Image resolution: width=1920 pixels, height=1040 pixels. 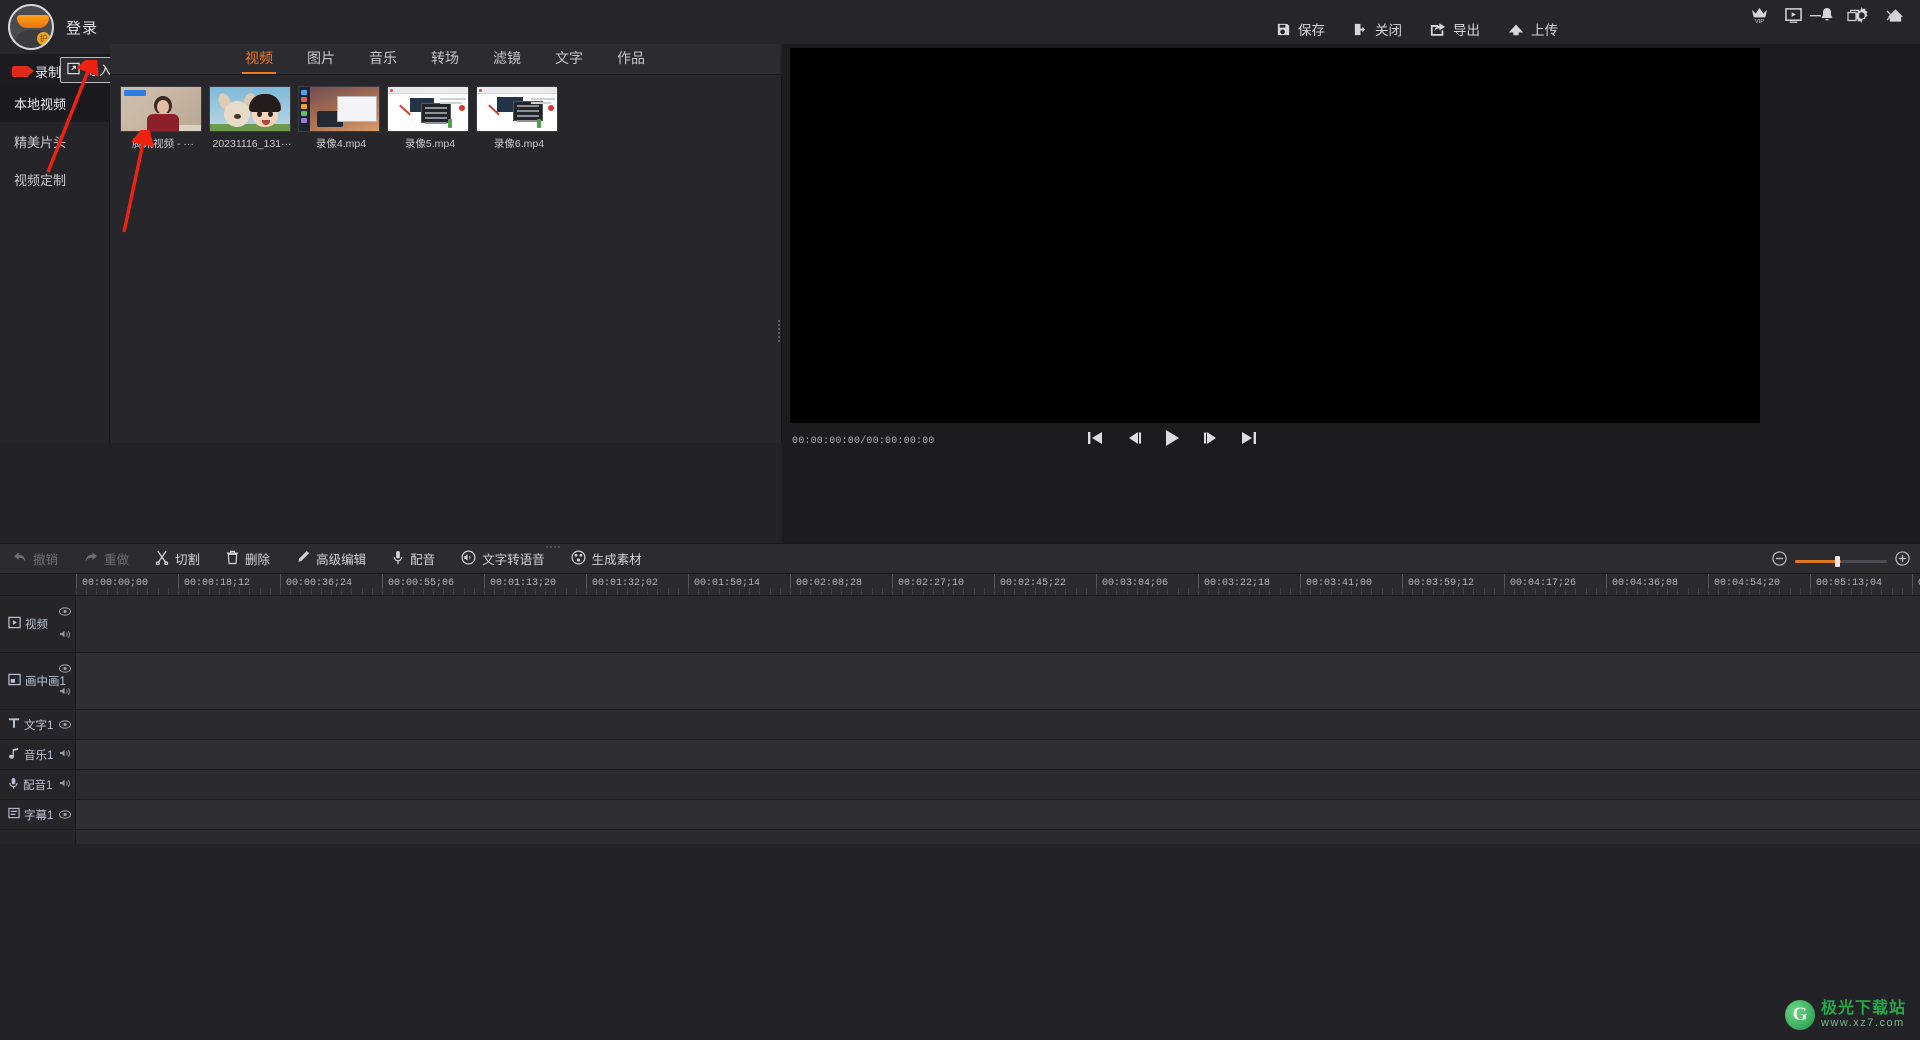 I want to click on save-button: 保存, so click(x=1300, y=29).